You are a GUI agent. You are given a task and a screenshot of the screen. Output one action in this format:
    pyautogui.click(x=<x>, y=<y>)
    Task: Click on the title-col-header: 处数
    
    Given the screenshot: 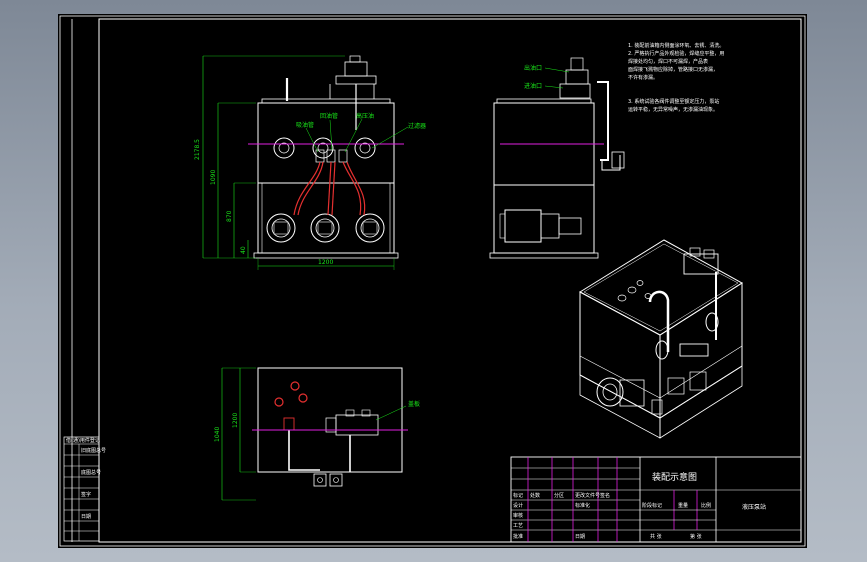 What is the action you would take?
    pyautogui.click(x=535, y=495)
    